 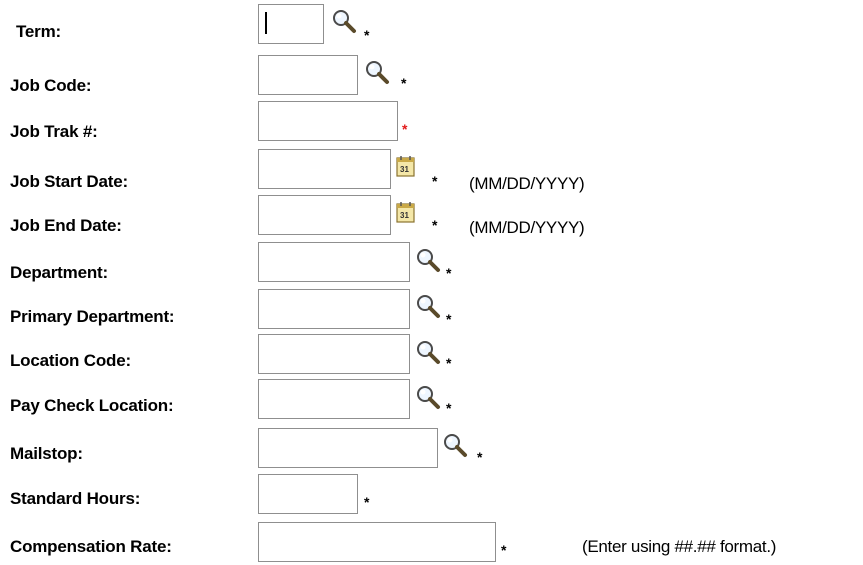 What do you see at coordinates (92, 405) in the screenshot?
I see `pay-check-location-label: Pay Check Location:` at bounding box center [92, 405].